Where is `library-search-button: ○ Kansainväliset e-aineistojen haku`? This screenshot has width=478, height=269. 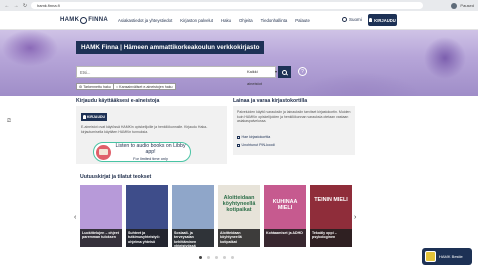
library-search-button: ○ Kansainväliset e-aineistojen haku is located at coordinates (144, 86).